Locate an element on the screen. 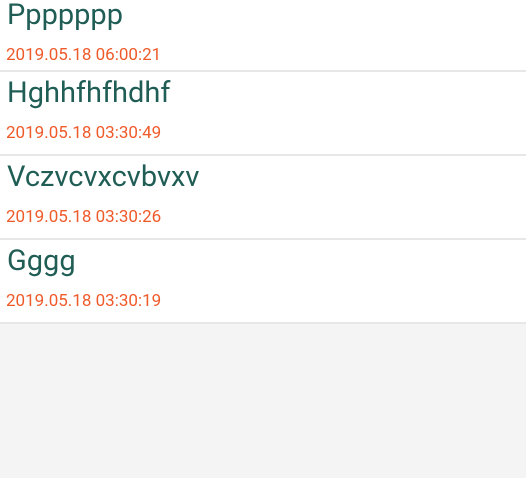 This screenshot has width=526, height=478. note-timestamp: 2019.05.18 03:30:49 is located at coordinates (84, 133).